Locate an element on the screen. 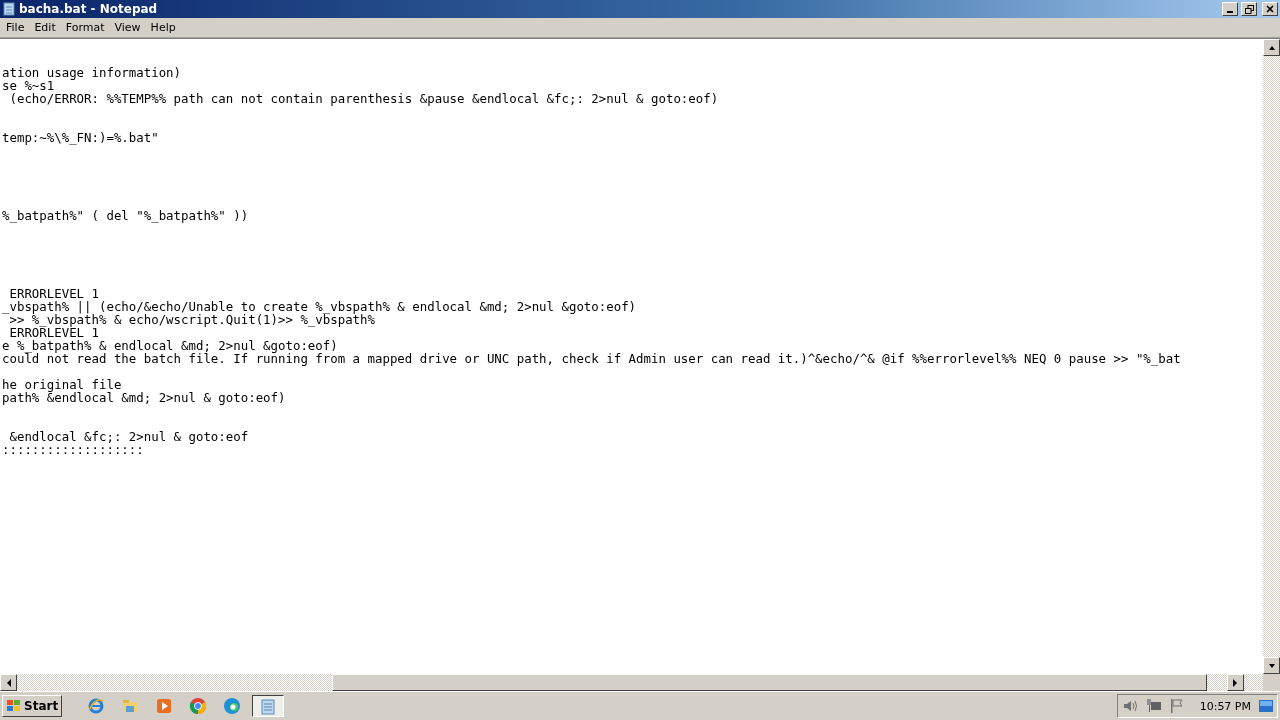  code-line: >> %_vbspath% & echo/wscript.Quit(1)>> %_vbspath% is located at coordinates (192, 319).